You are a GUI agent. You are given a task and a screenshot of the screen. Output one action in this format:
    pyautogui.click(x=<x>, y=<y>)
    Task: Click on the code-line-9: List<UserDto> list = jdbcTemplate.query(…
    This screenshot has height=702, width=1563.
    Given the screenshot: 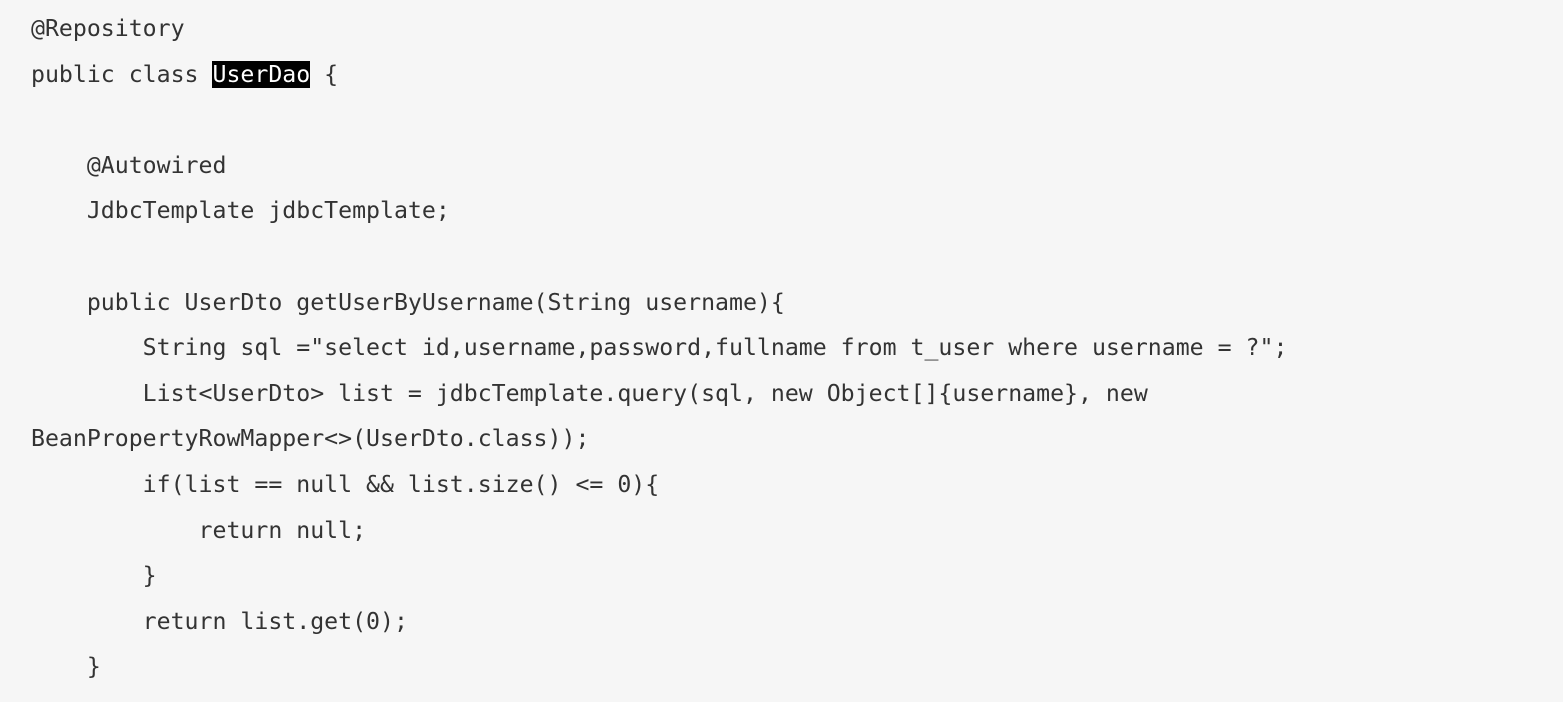 What is the action you would take?
    pyautogui.click(x=589, y=393)
    